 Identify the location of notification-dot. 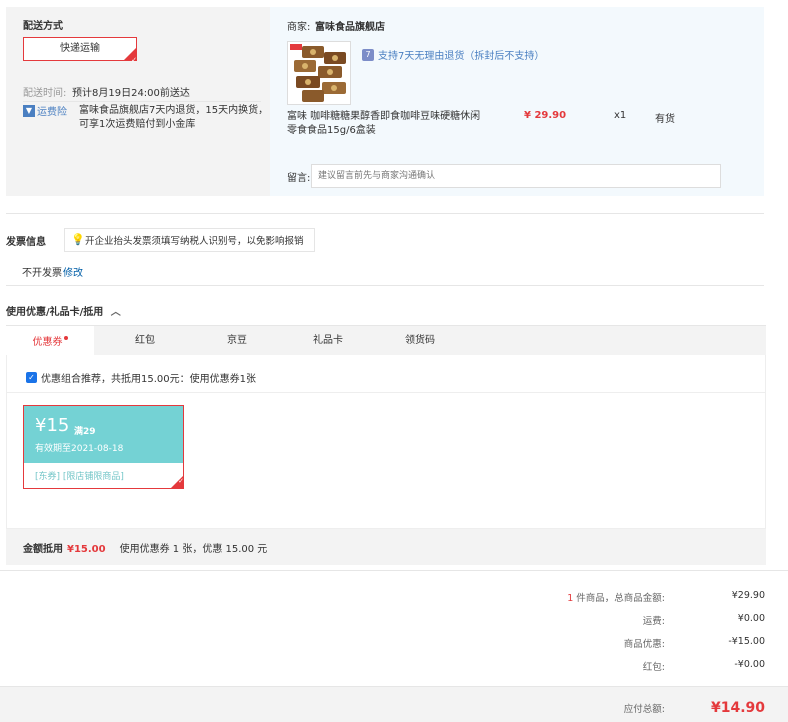
(65, 338).